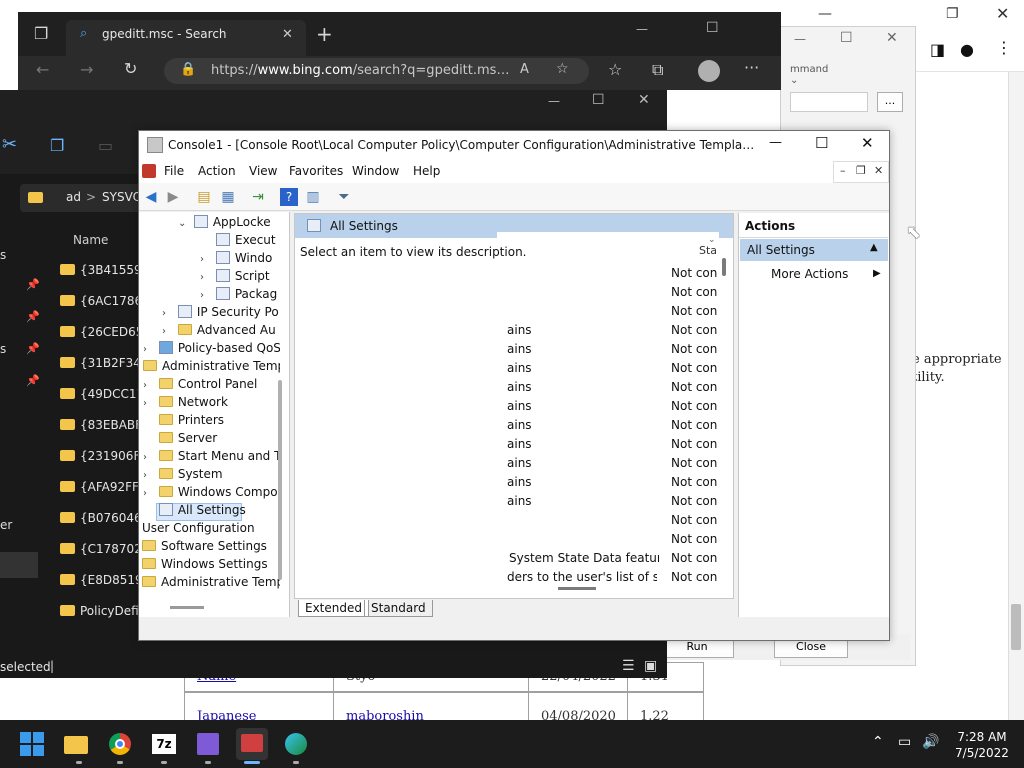  Describe the element at coordinates (287, 34) in the screenshot. I see `close-tab-button: ✕` at that location.